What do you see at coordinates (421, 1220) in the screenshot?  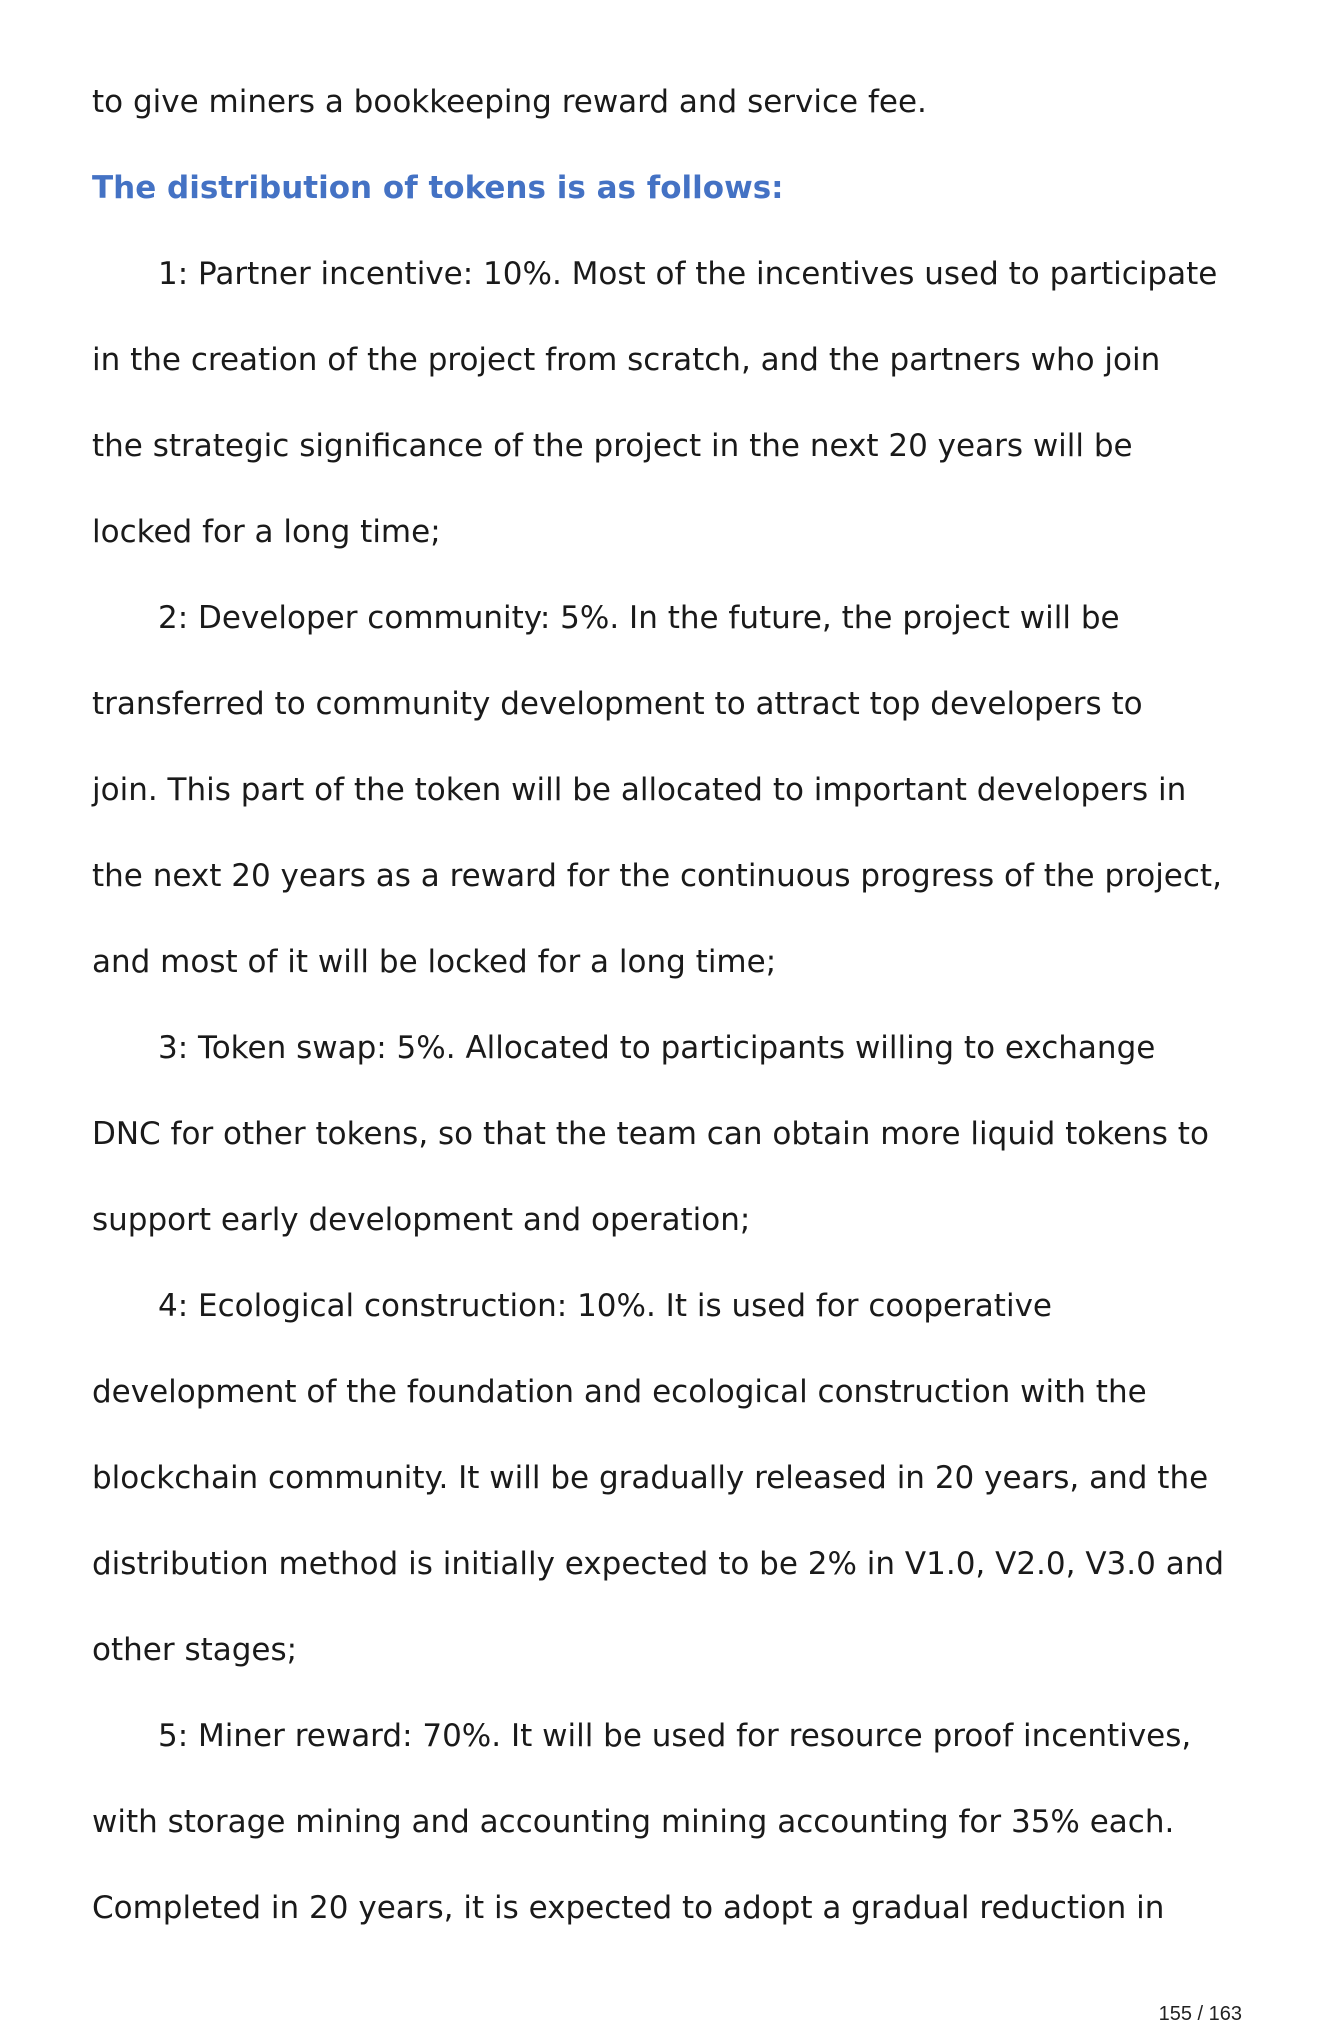 I see `body-text-line: support early development and operation;` at bounding box center [421, 1220].